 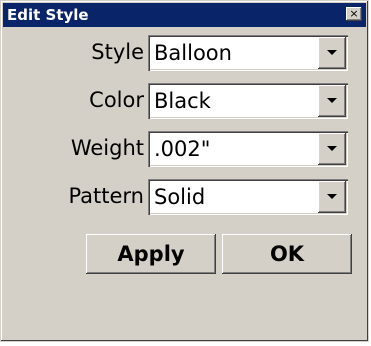 I want to click on weight-select: .002", so click(x=248, y=149).